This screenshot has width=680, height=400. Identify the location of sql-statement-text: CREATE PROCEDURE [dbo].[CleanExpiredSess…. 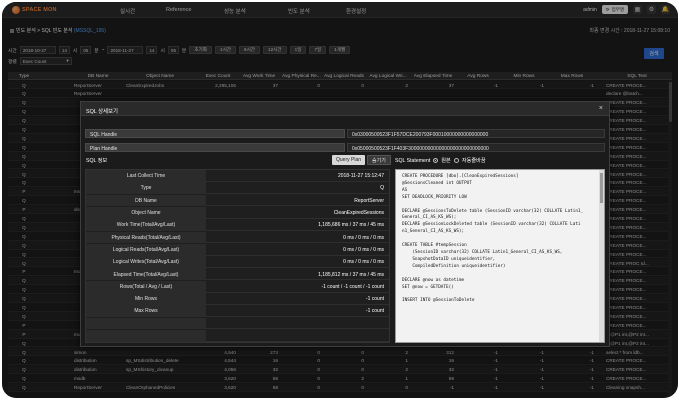
(500, 256).